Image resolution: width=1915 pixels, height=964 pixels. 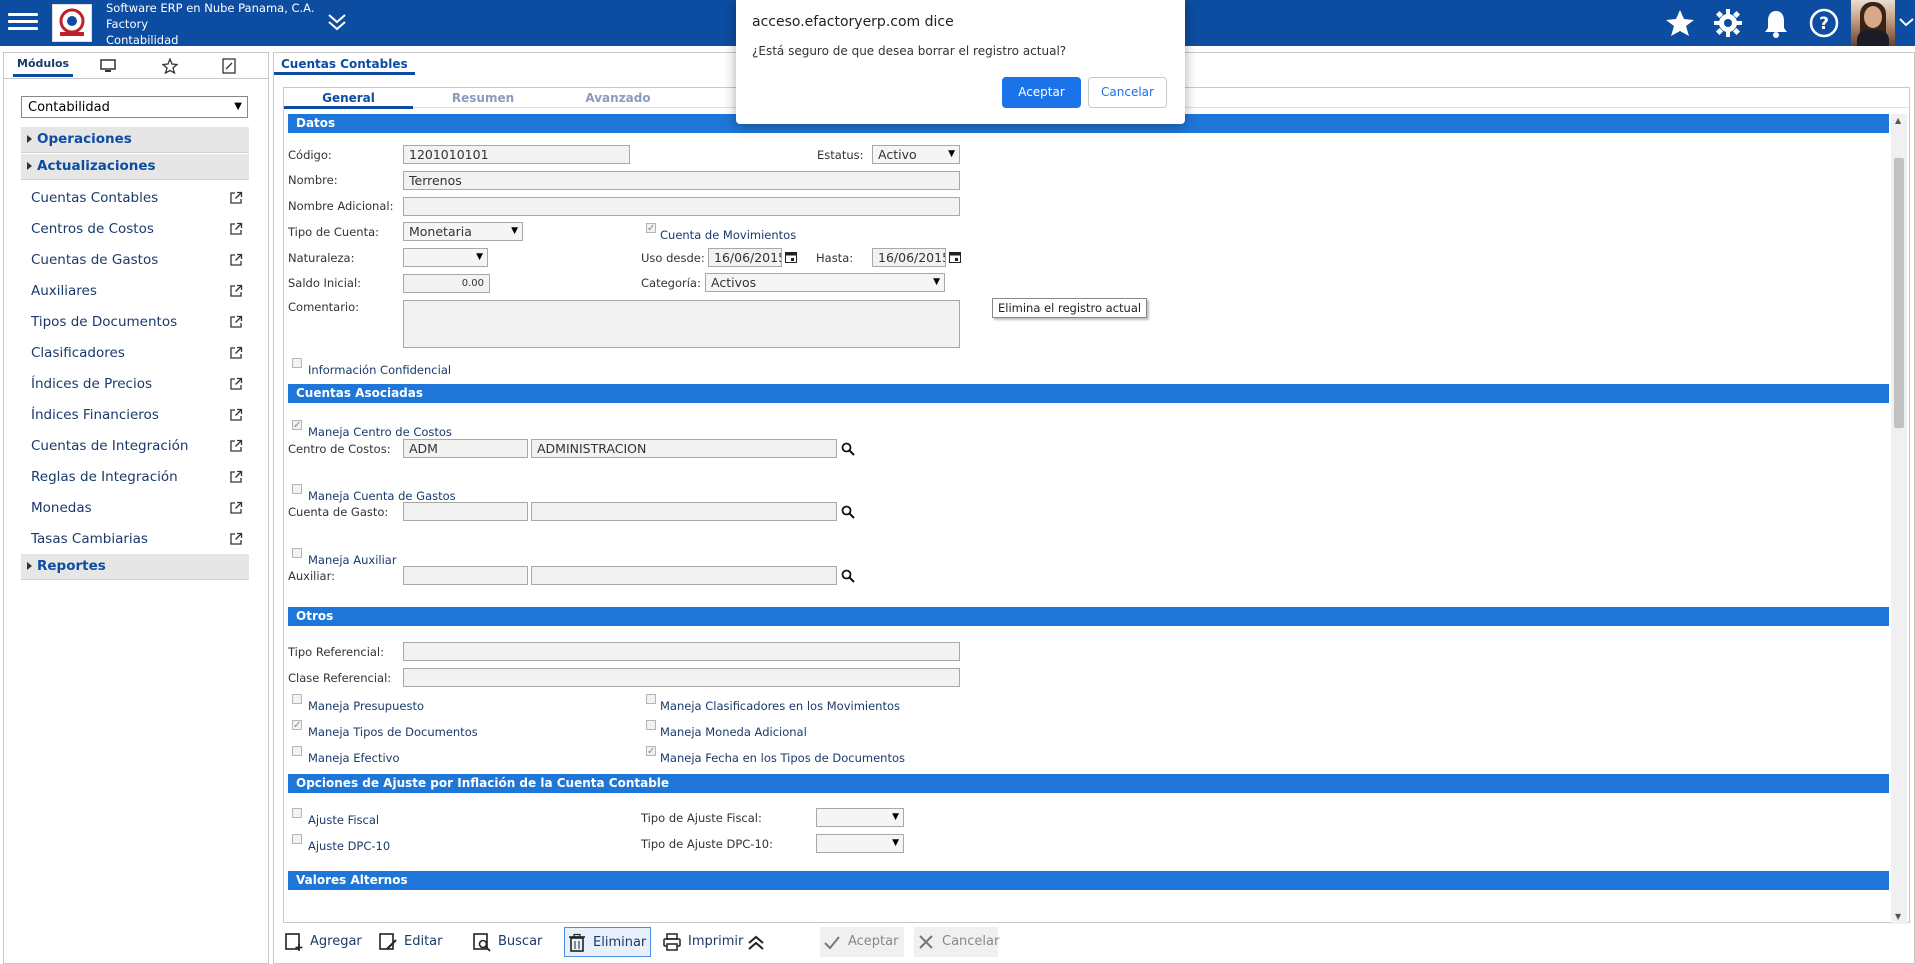 I want to click on tipo-ajuste-dpc-select: ▼, so click(x=860, y=843).